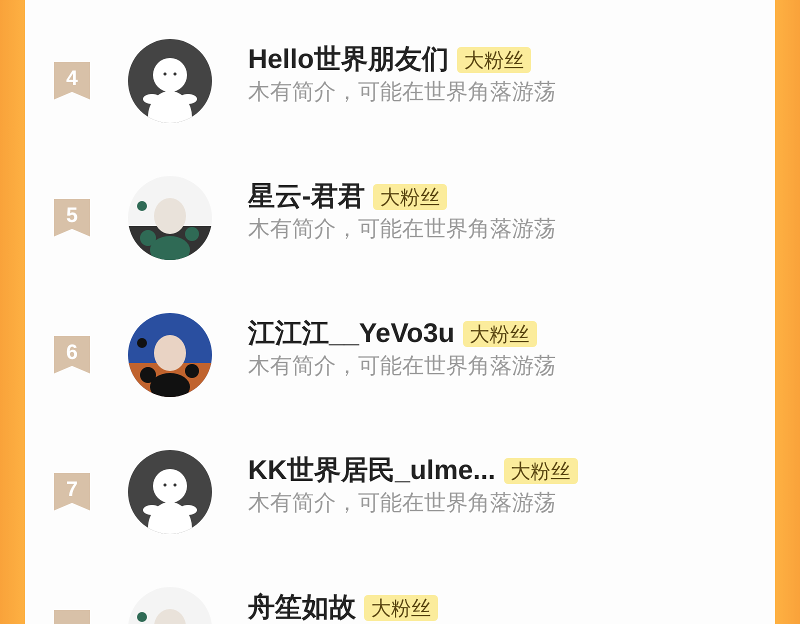  What do you see at coordinates (72, 491) in the screenshot?
I see `rank-badge: 7` at bounding box center [72, 491].